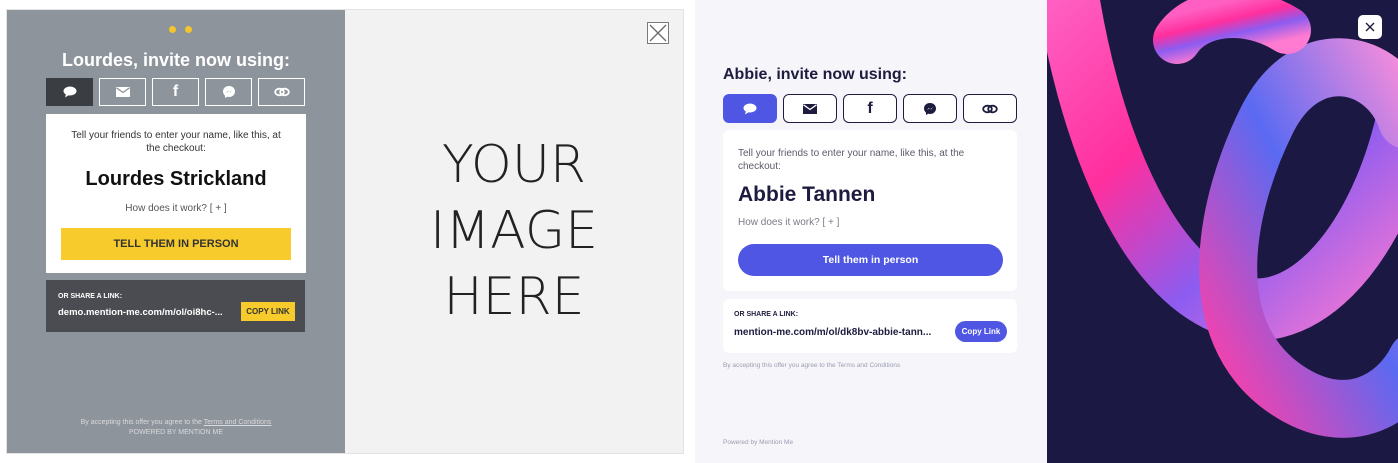 This screenshot has height=463, width=1398. I want to click on image-placeholder-line: HERE, so click(514, 297).